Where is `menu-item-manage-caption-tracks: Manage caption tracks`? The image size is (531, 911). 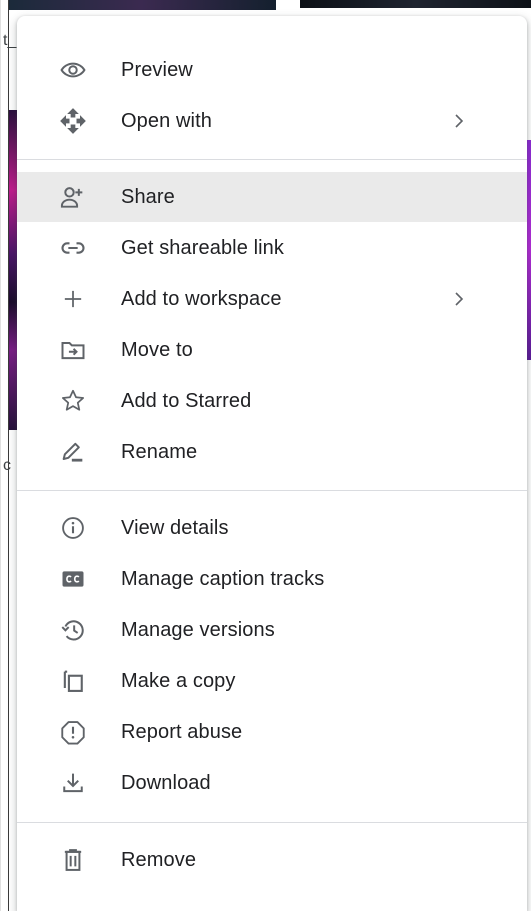
menu-item-manage-caption-tracks: Manage caption tracks is located at coordinates (272, 579).